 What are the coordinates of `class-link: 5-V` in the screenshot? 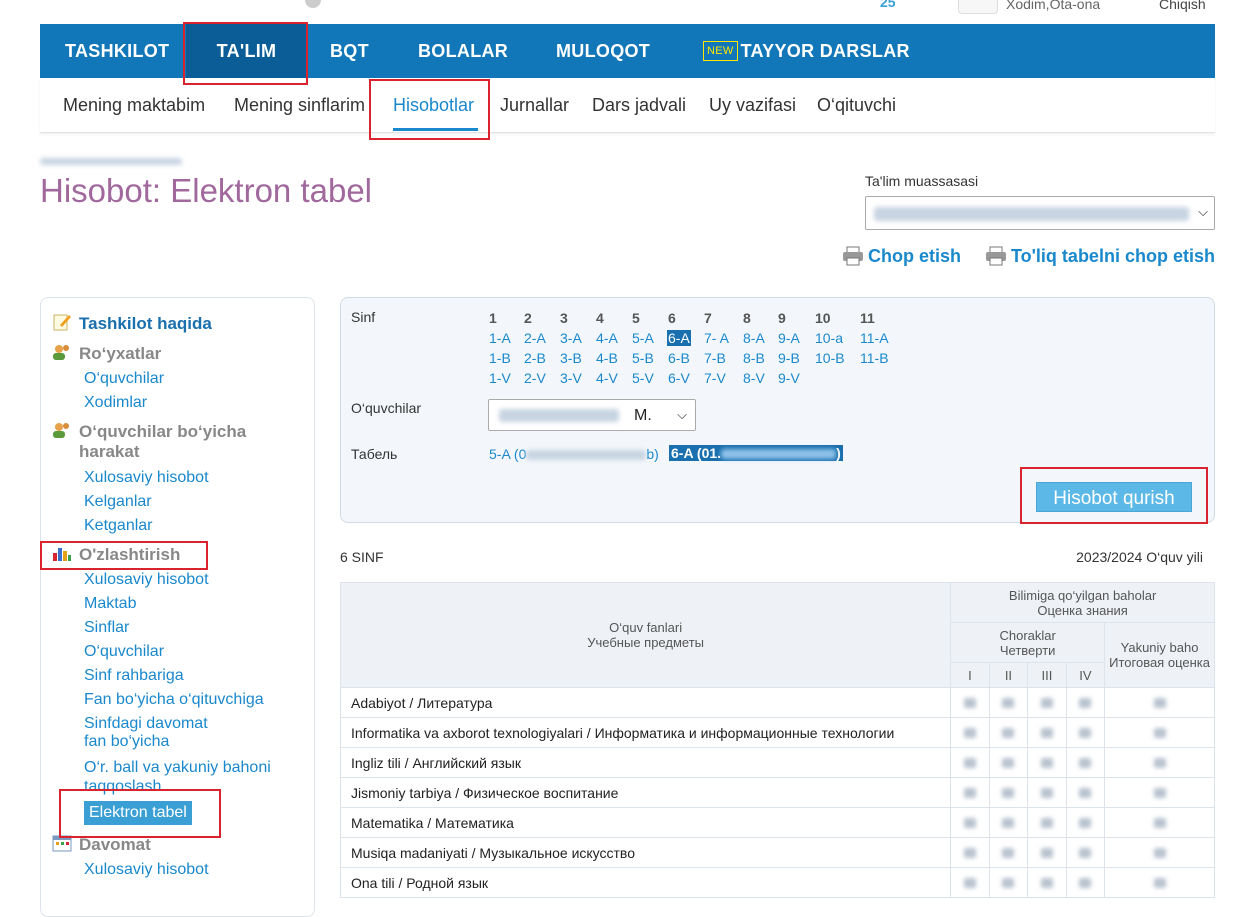 It's located at (643, 378).